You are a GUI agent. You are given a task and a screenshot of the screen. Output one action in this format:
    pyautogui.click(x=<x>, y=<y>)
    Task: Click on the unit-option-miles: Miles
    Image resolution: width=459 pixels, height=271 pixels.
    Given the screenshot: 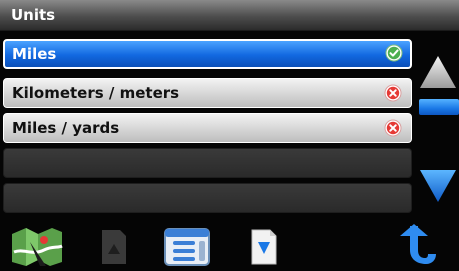 What is the action you would take?
    pyautogui.click(x=207, y=54)
    